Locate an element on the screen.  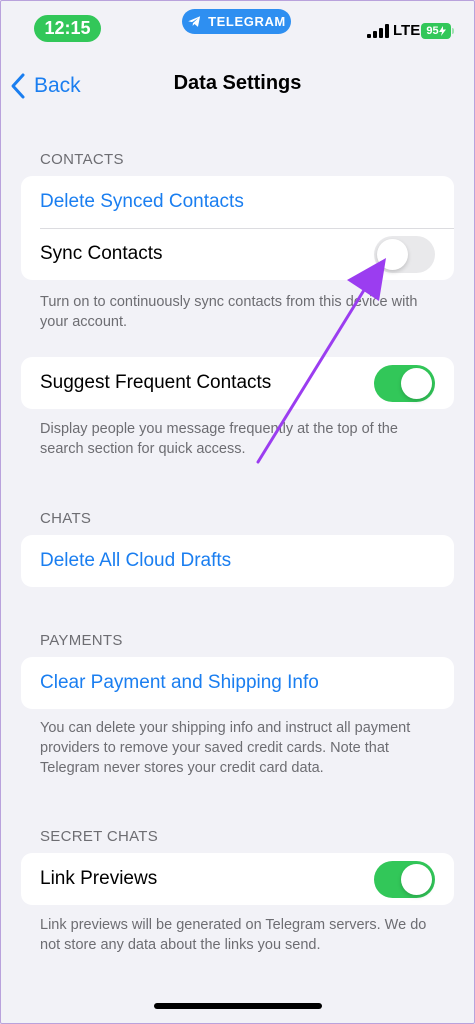
telegram-app-pill: TELEGRAM is located at coordinates (236, 21).